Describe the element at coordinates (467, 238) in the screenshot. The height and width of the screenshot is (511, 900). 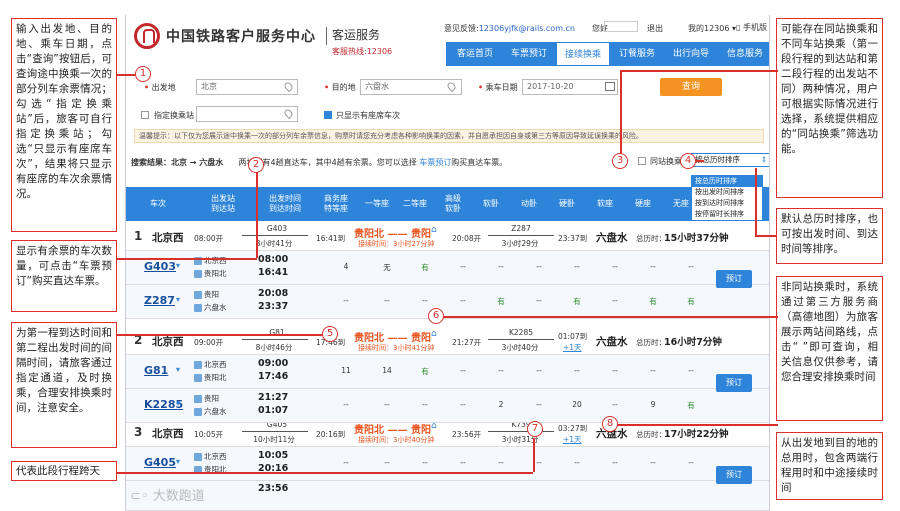
I see `second-departure: 20:08开` at that location.